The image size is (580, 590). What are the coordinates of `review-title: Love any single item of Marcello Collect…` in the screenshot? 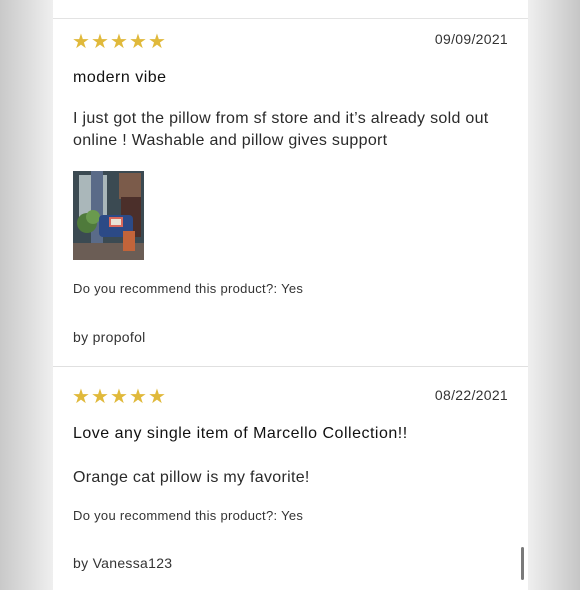 It's located at (240, 433).